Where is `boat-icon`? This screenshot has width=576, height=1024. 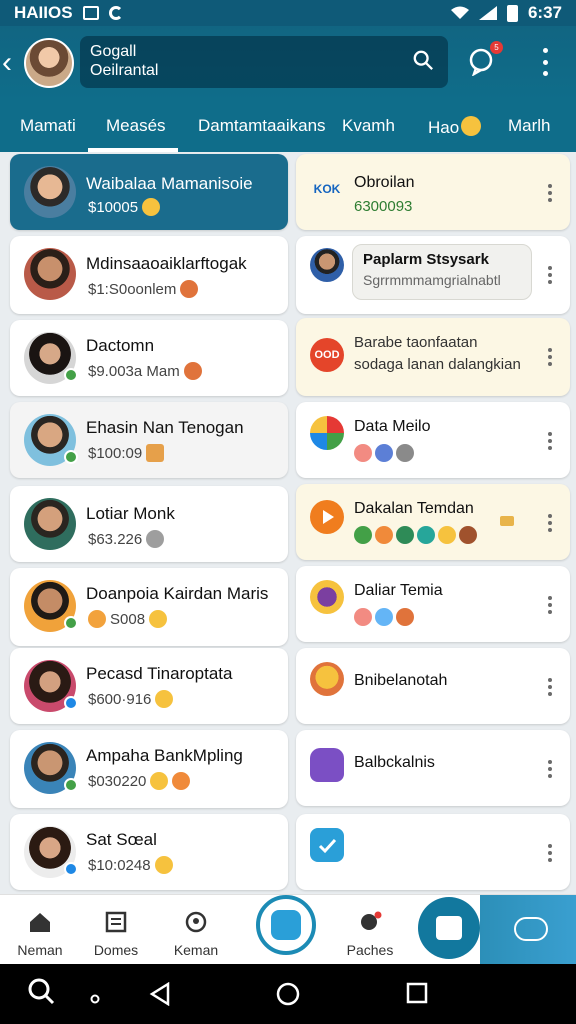
boat-icon is located at coordinates (155, 453).